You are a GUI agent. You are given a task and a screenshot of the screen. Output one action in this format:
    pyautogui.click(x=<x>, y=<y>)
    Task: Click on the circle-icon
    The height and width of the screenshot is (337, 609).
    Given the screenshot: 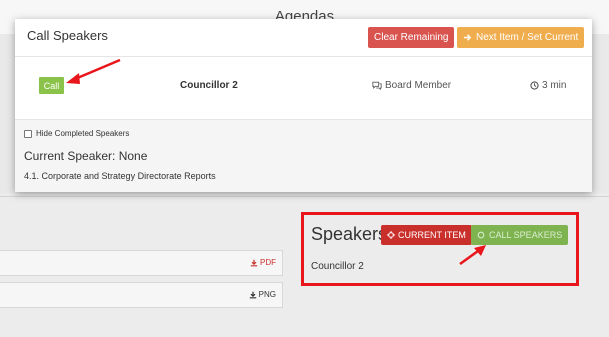 What is the action you would take?
    pyautogui.click(x=481, y=235)
    